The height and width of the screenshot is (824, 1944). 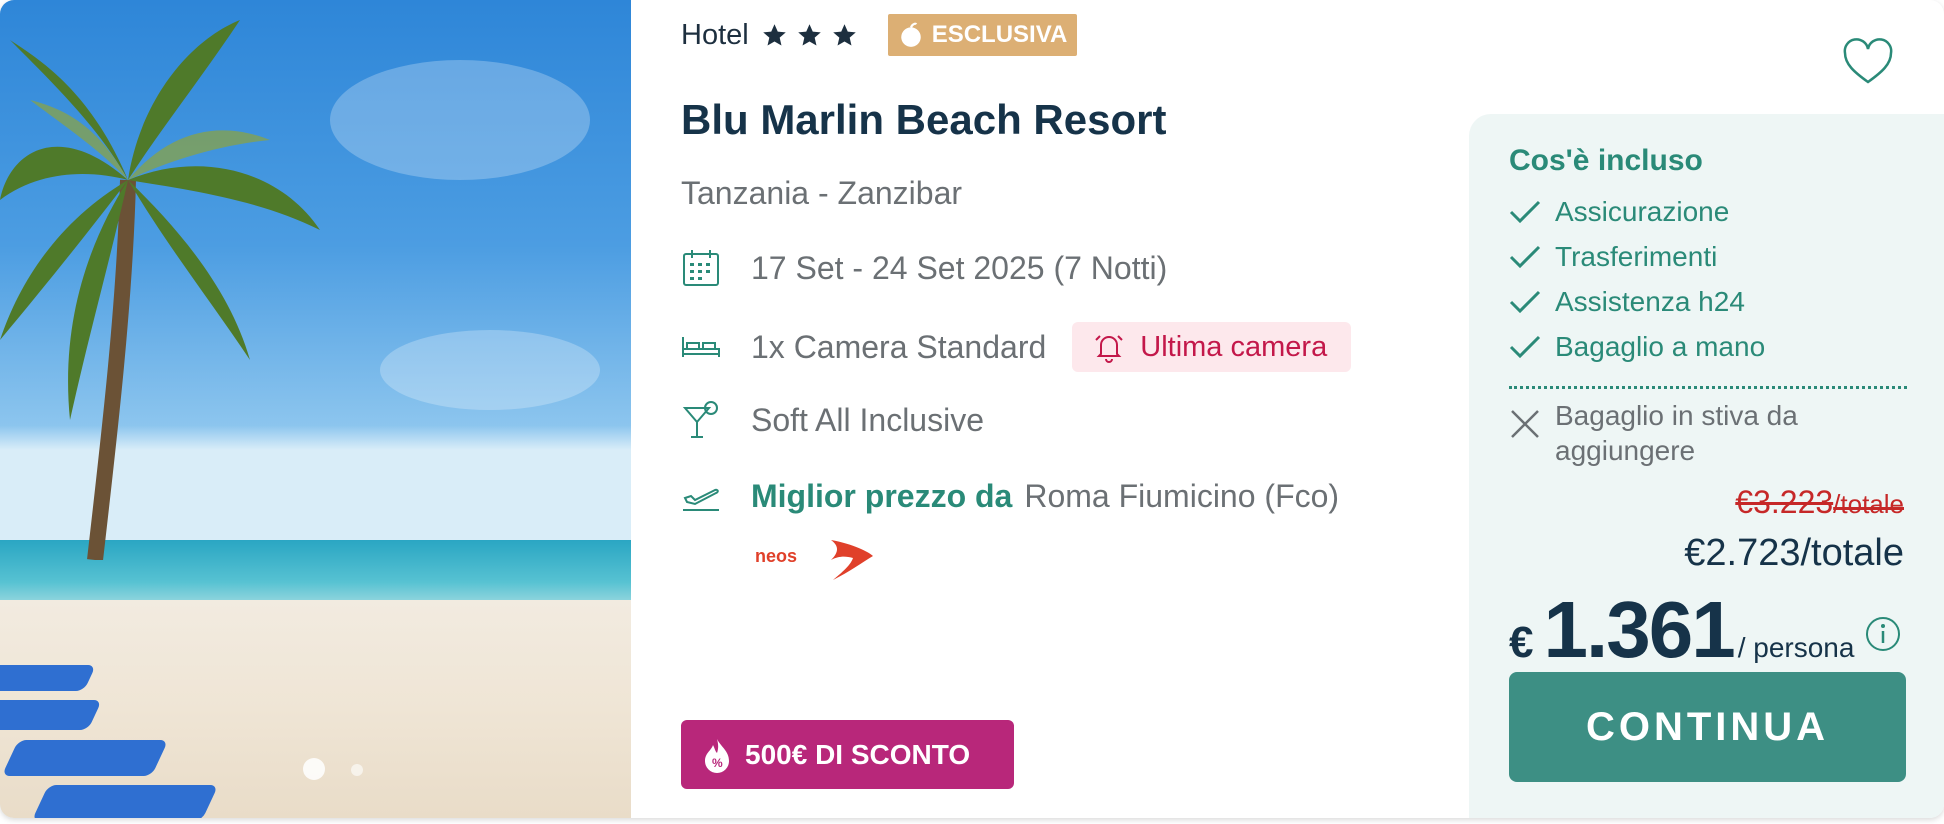 What do you see at coordinates (1868, 504) in the screenshot?
I see `original-total-unit: /totale` at bounding box center [1868, 504].